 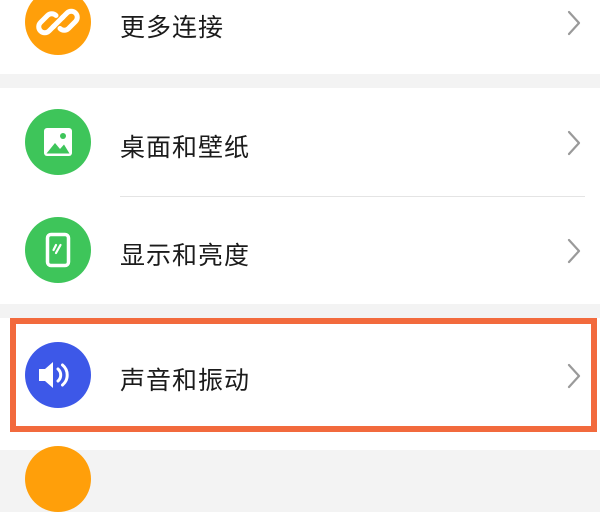 I want to click on settings-group-connectivity: 更多连接, so click(x=300, y=37).